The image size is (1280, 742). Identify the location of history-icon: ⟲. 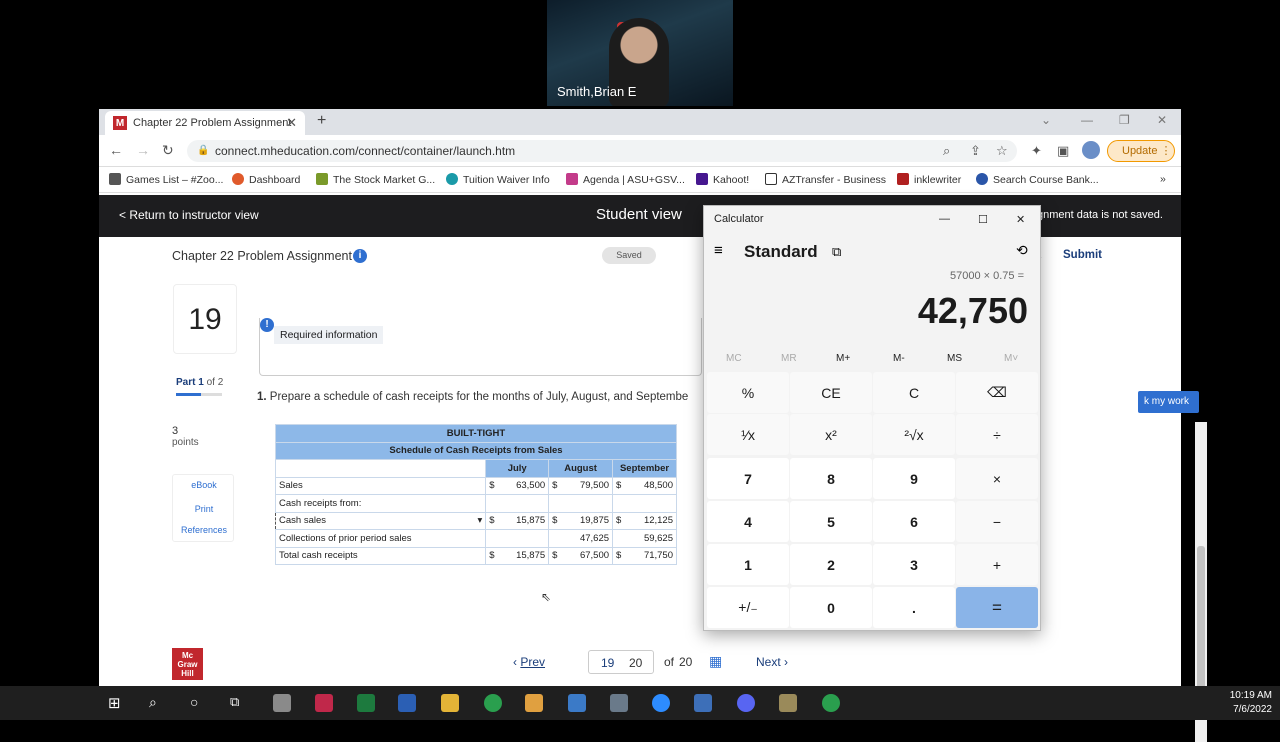
(1022, 250).